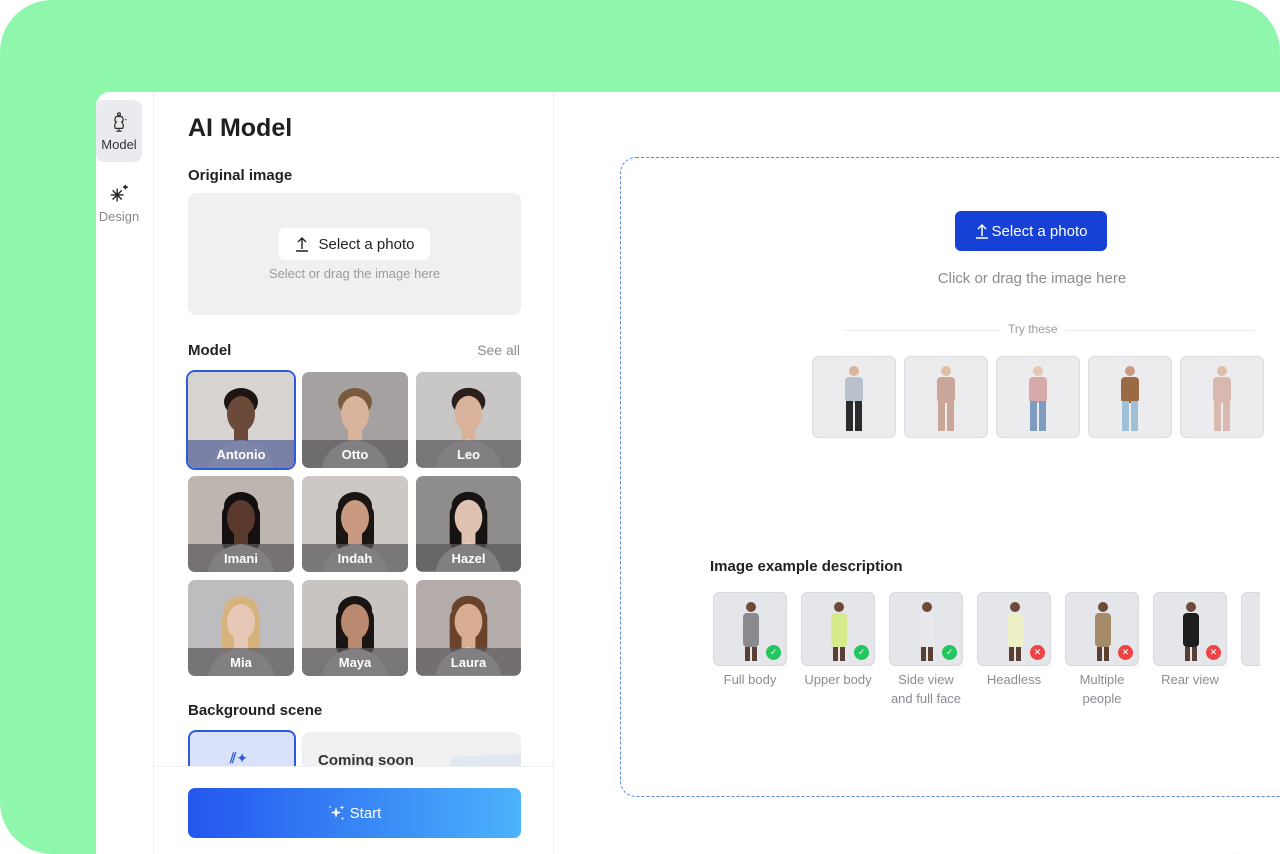 This screenshot has width=1280, height=854. Describe the element at coordinates (355, 420) in the screenshot. I see `model-card-otto: Otto` at that location.